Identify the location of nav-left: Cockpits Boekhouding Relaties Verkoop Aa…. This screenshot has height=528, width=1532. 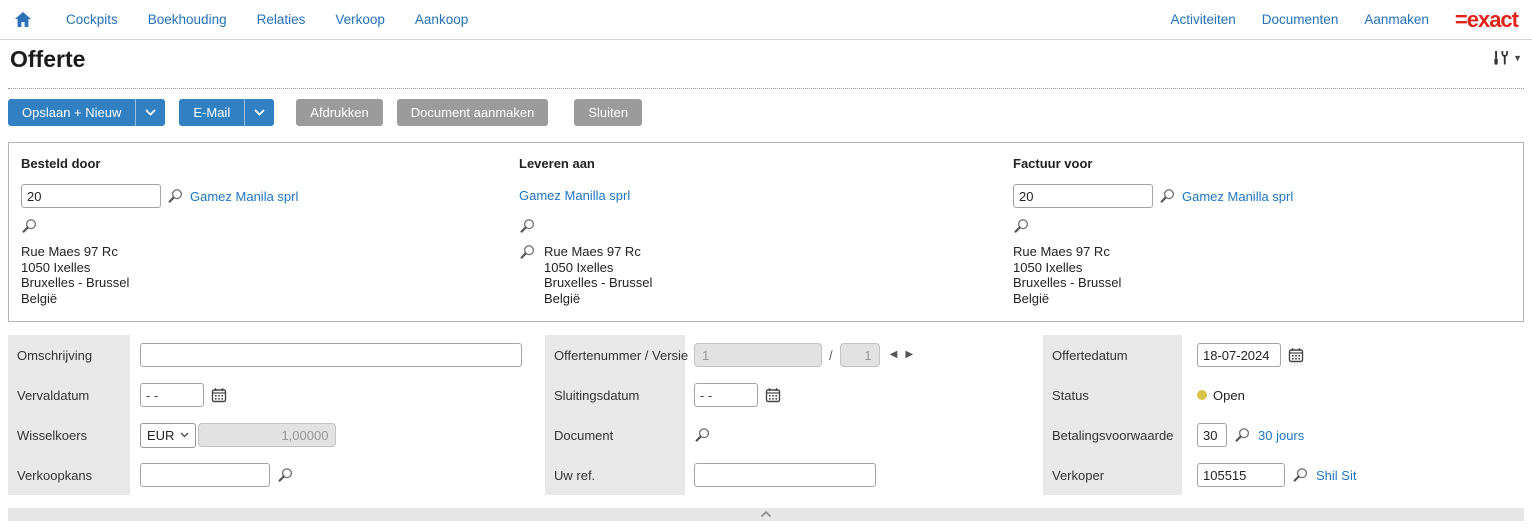
(241, 19).